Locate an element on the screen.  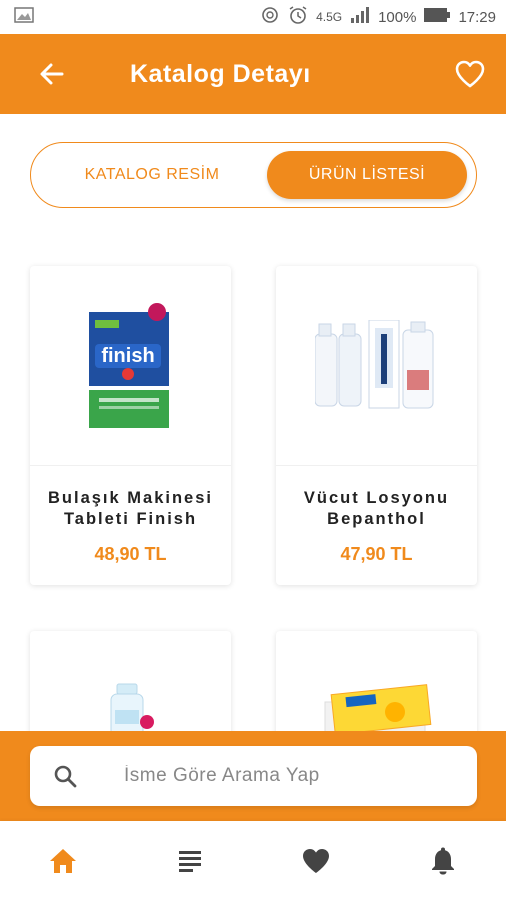
app-header: Katalog Detayı is located at coordinates (253, 74).